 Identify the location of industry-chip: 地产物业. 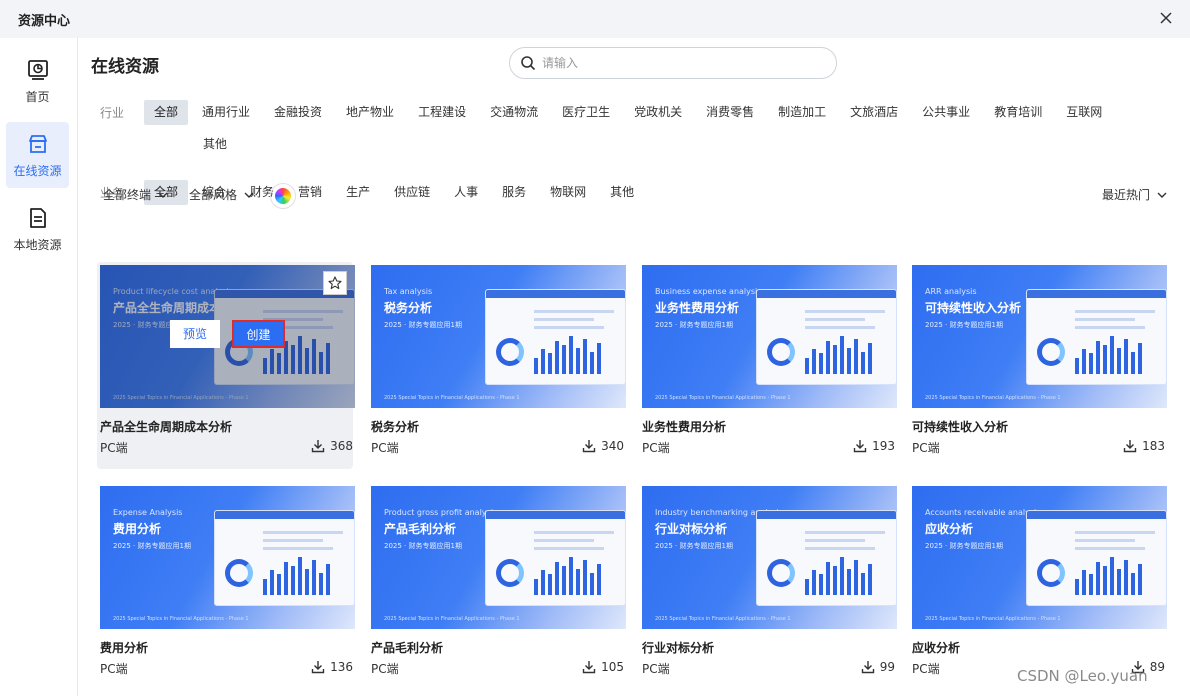
(370, 112).